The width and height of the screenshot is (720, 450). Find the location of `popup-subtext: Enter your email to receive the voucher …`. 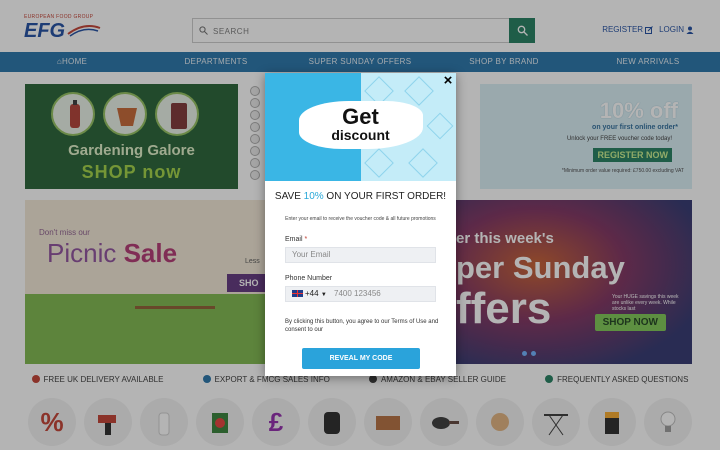

popup-subtext: Enter your email to receive the voucher … is located at coordinates (360, 219).